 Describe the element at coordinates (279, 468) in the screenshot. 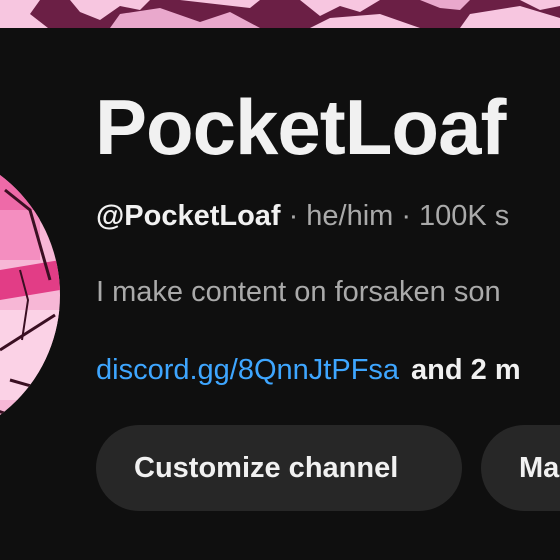

I see `customize-channel-button: Customize channel` at that location.